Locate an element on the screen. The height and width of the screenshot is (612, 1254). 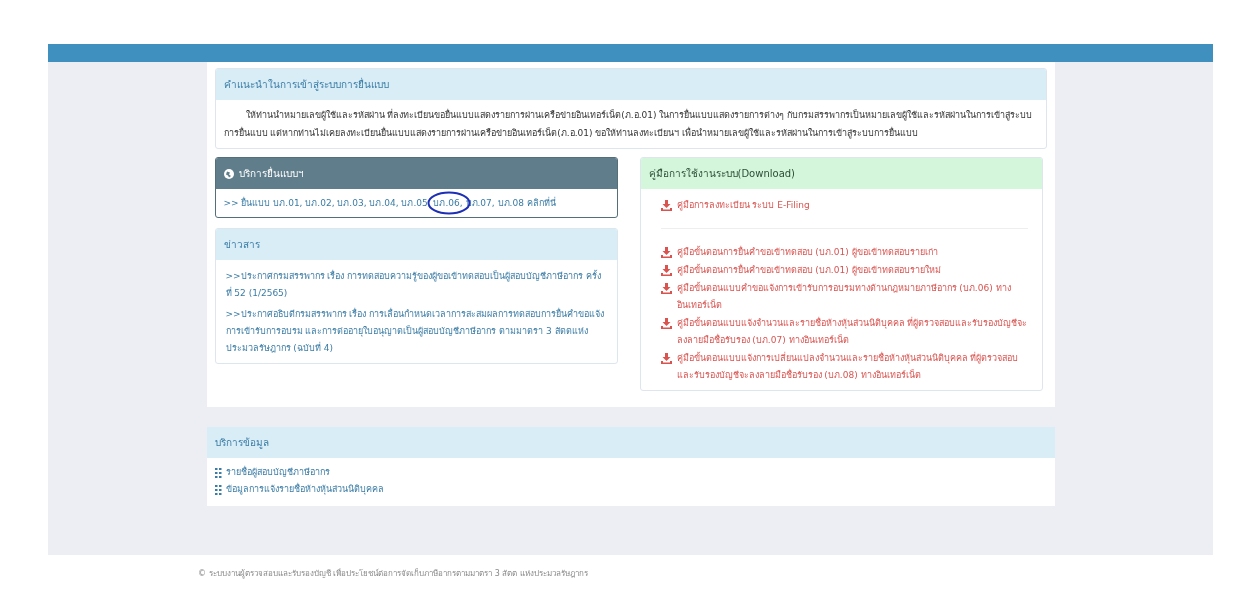
globe-icon is located at coordinates (228, 173).